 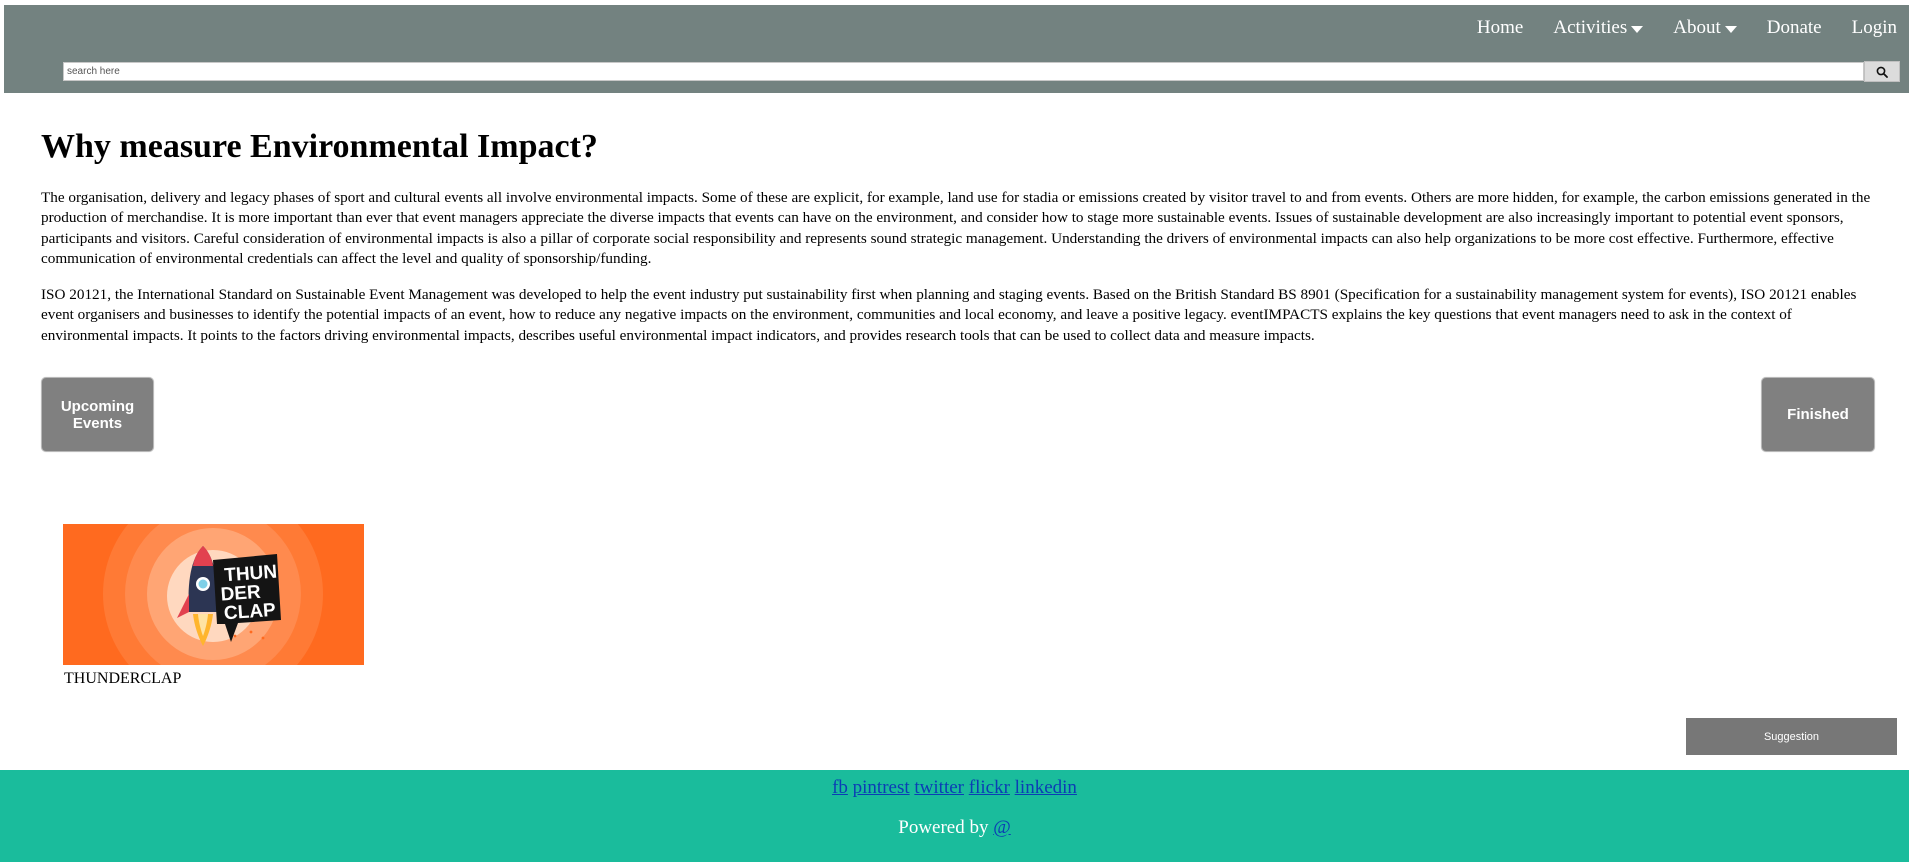 I want to click on link-twitter: twitter, so click(x=939, y=787).